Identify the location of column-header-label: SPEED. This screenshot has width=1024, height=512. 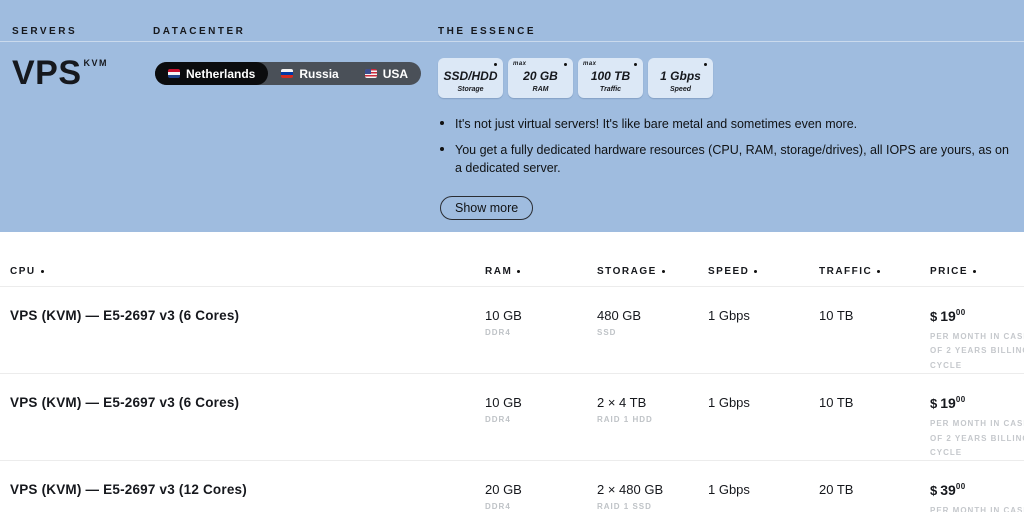
(729, 271).